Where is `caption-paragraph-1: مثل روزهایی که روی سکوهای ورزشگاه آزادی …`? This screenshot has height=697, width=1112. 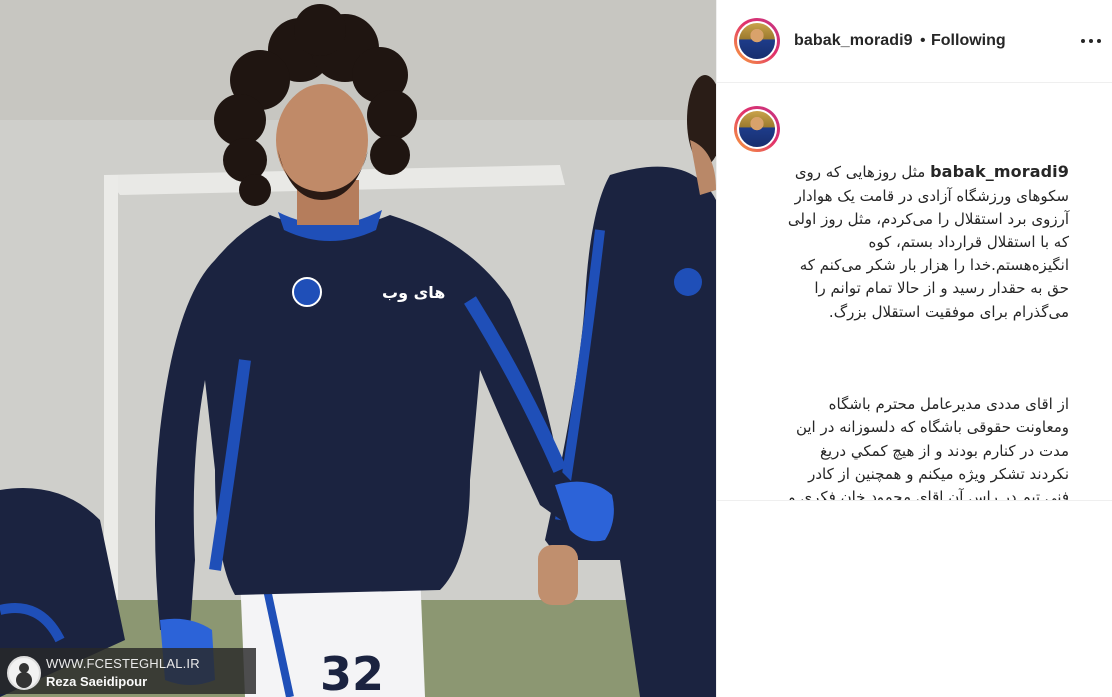
caption-paragraph-1: مثل روزهایی که روی سکوهای ورزشگاه آزادی … is located at coordinates (926, 242).